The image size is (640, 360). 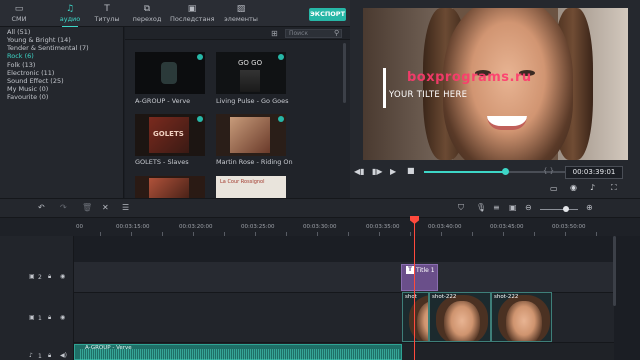 I want to click on image-icon: ▨, so click(x=241, y=9).